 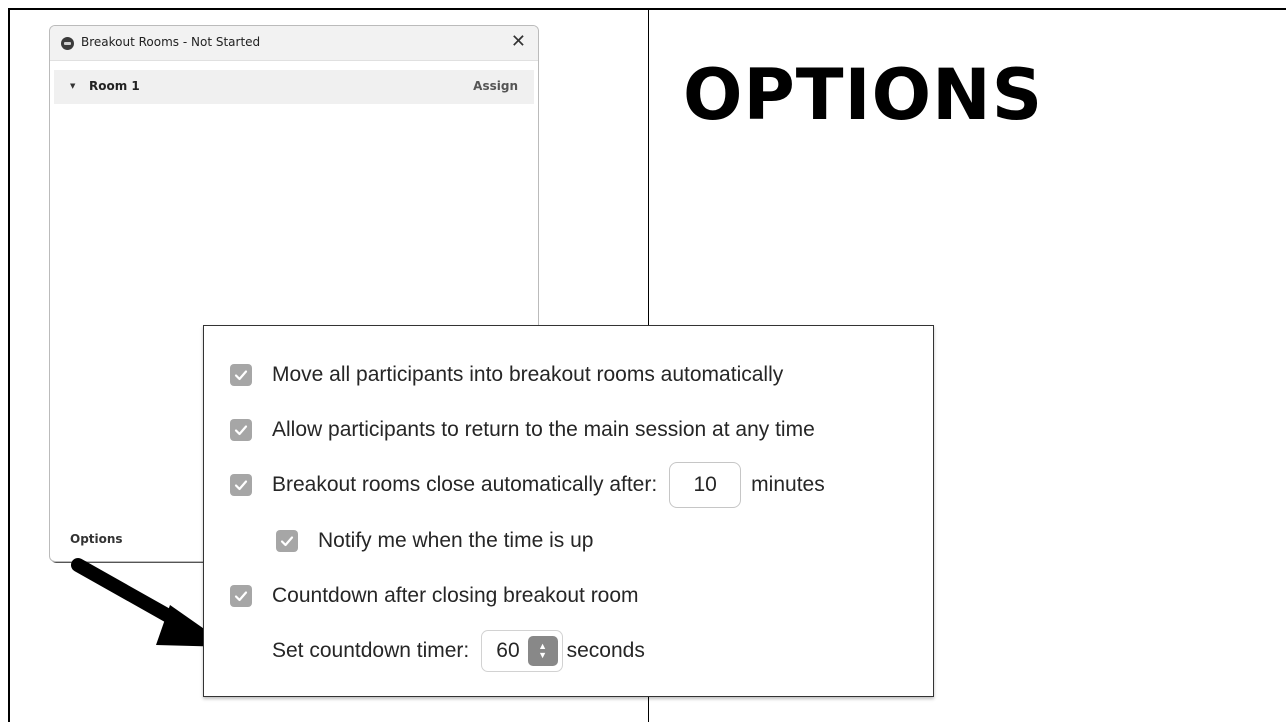 I want to click on options-button: Options, so click(x=96, y=539).